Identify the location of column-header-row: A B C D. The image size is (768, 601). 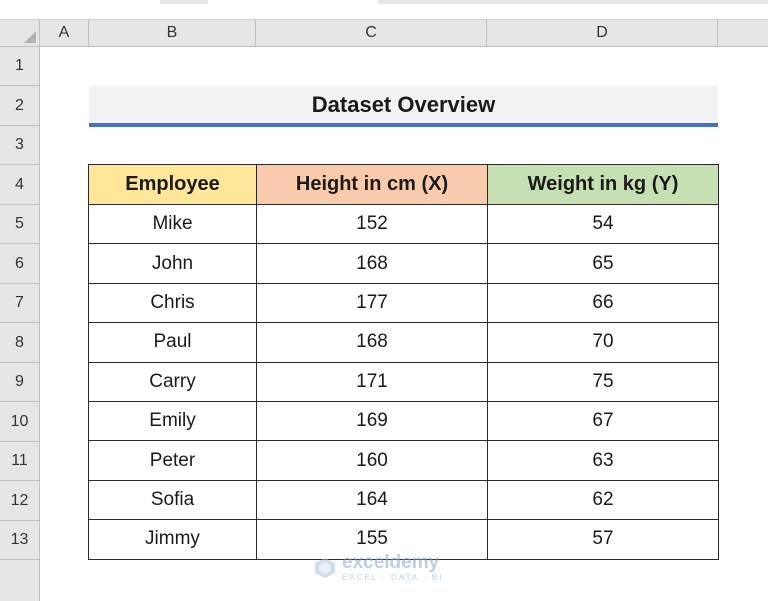
(384, 33).